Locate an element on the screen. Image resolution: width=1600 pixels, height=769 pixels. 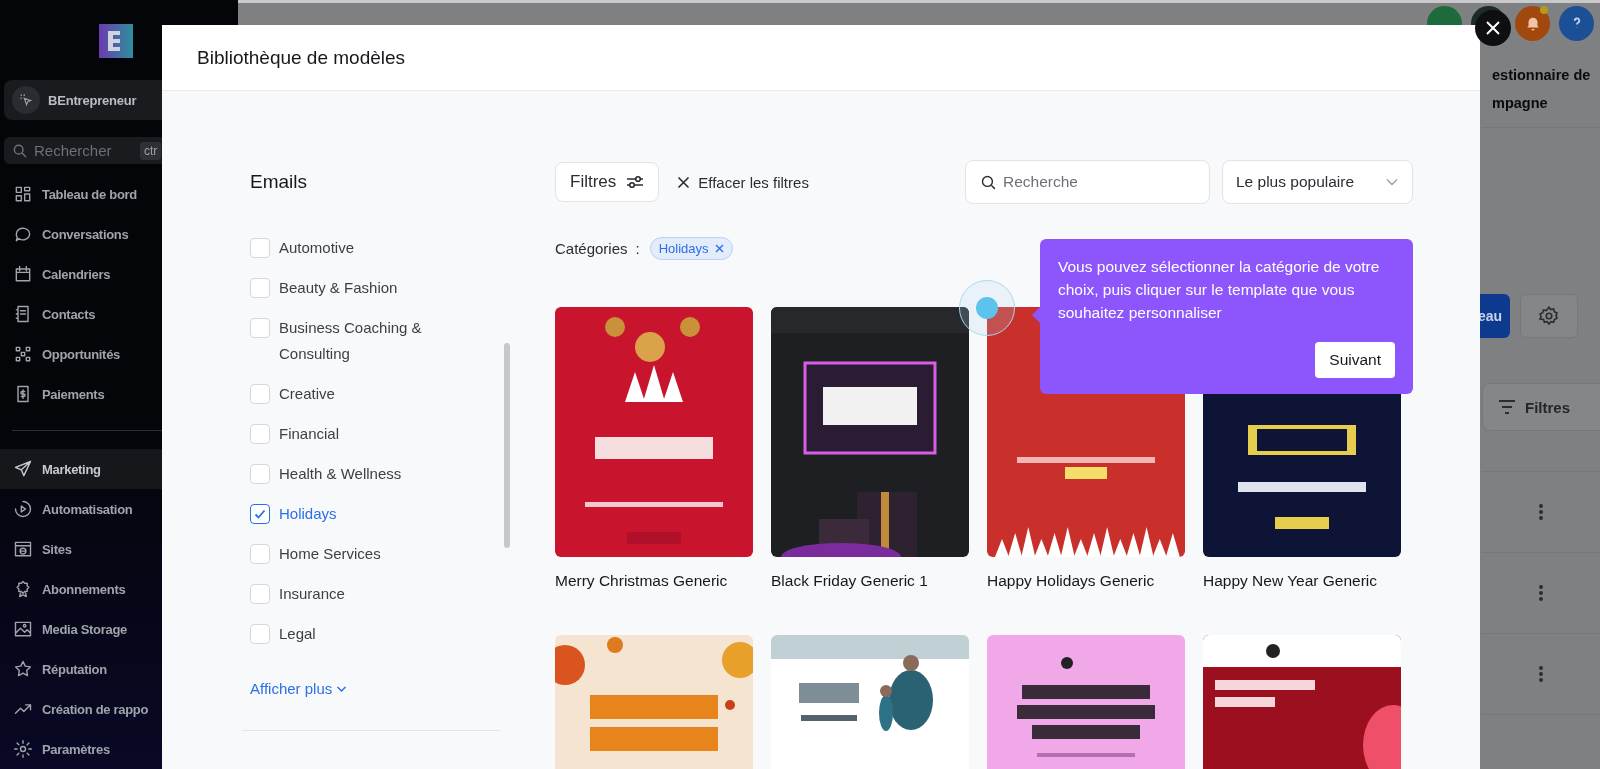
nav-item: Conversations is located at coordinates (119, 234).